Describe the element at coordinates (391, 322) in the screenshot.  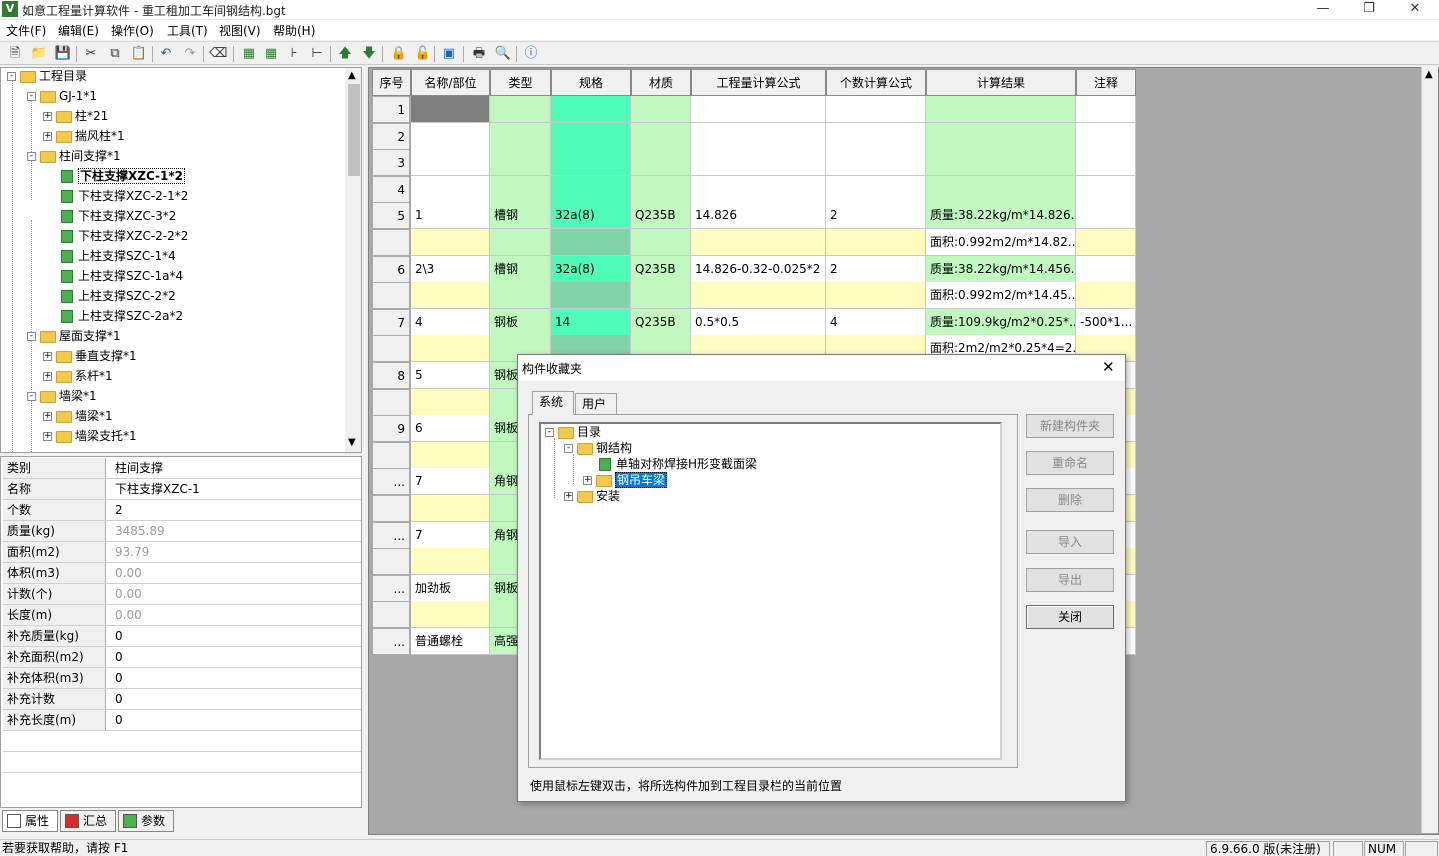
I see `row-number: 7` at that location.